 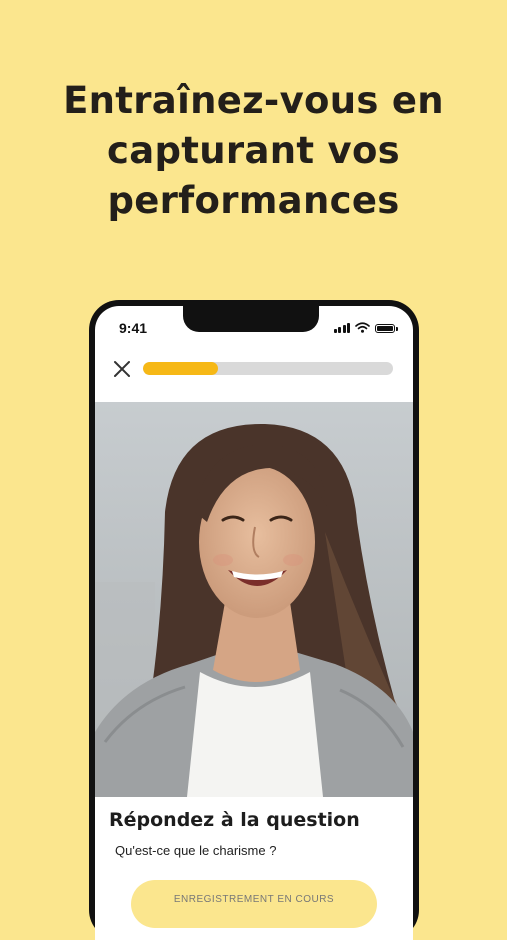 What do you see at coordinates (362, 327) in the screenshot?
I see `wifi-icon` at bounding box center [362, 327].